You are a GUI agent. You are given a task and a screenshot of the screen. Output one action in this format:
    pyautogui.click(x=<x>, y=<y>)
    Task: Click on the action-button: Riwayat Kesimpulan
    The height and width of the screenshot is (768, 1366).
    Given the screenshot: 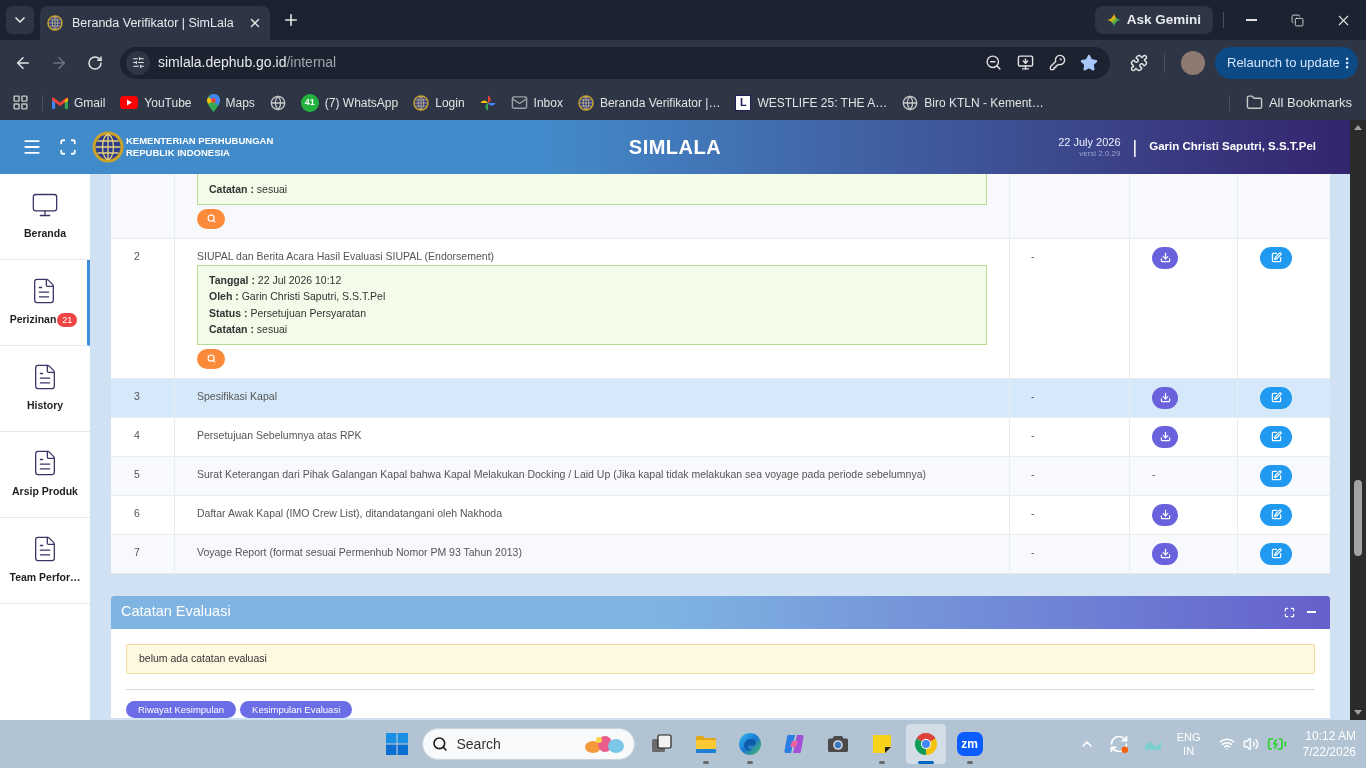 What is the action you would take?
    pyautogui.click(x=181, y=709)
    